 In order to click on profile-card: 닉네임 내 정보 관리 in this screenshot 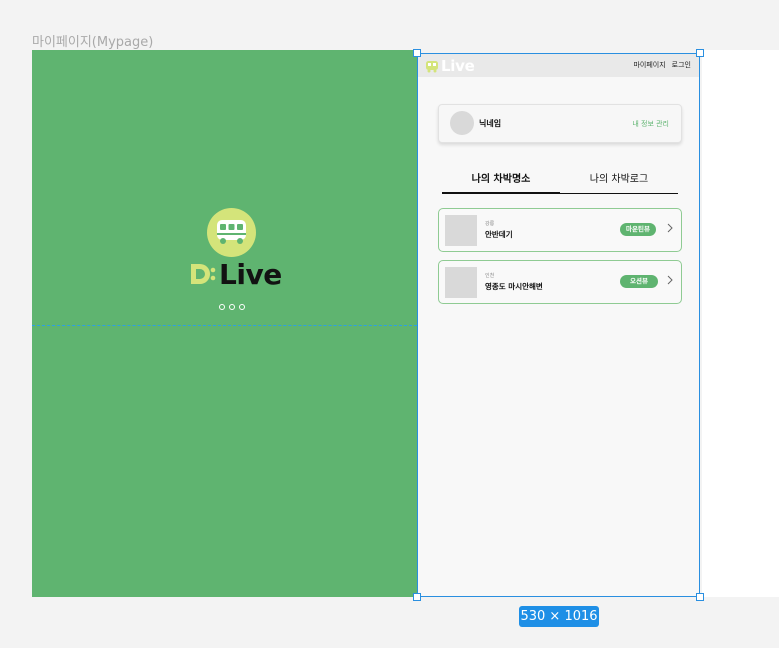, I will do `click(560, 123)`.